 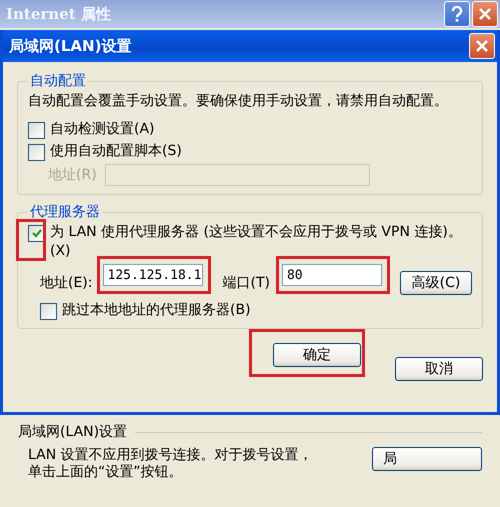 What do you see at coordinates (156, 310) in the screenshot?
I see `checkbox-label: 跳过本地地址的代理服务器(B)` at bounding box center [156, 310].